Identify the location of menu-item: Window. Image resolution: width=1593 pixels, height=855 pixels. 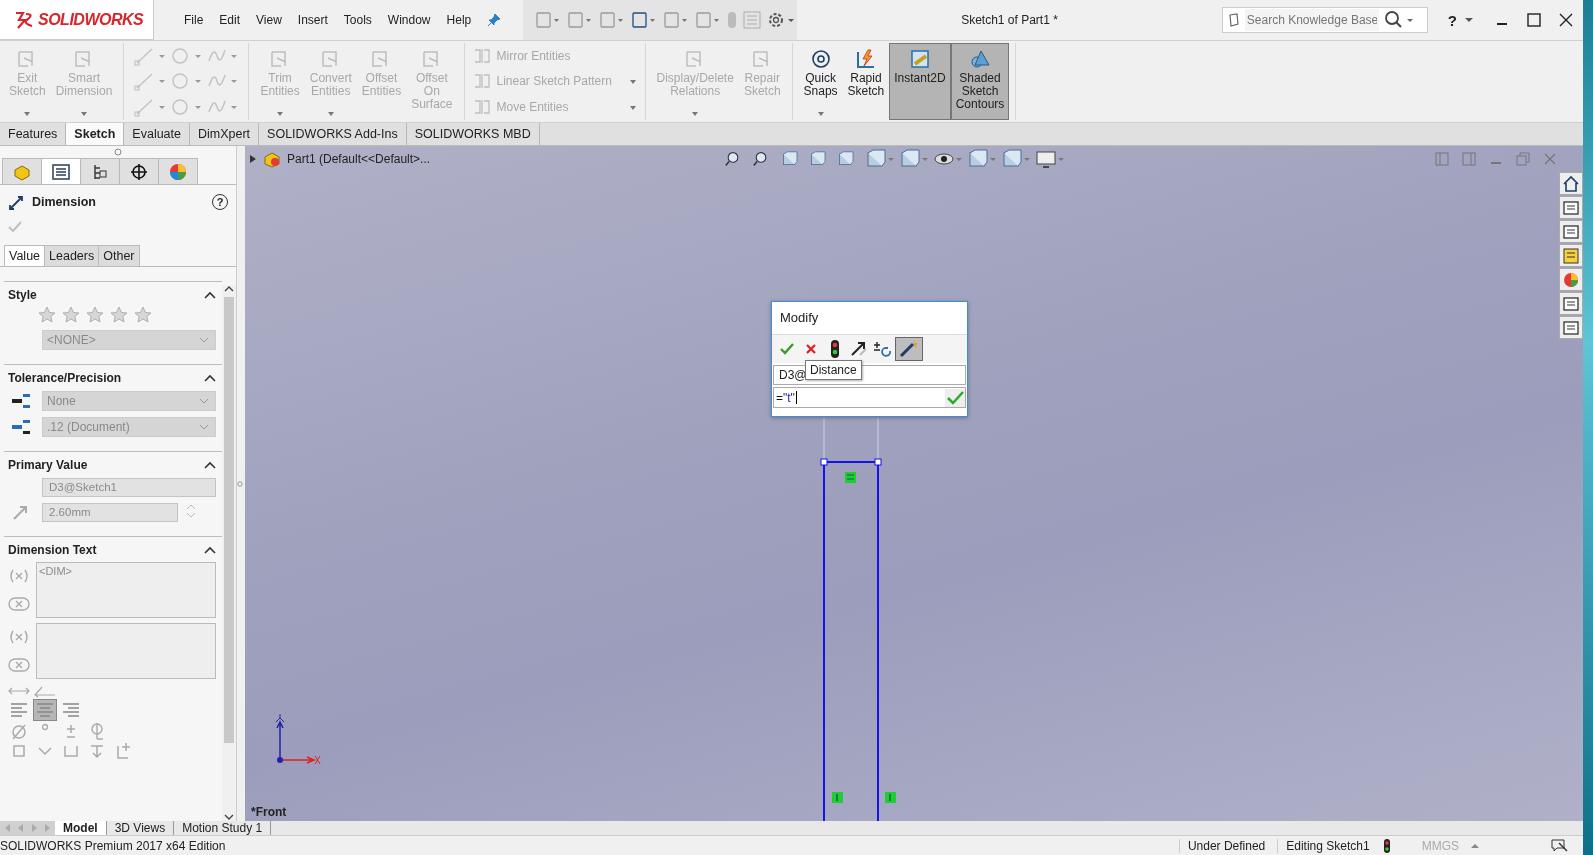
(409, 20).